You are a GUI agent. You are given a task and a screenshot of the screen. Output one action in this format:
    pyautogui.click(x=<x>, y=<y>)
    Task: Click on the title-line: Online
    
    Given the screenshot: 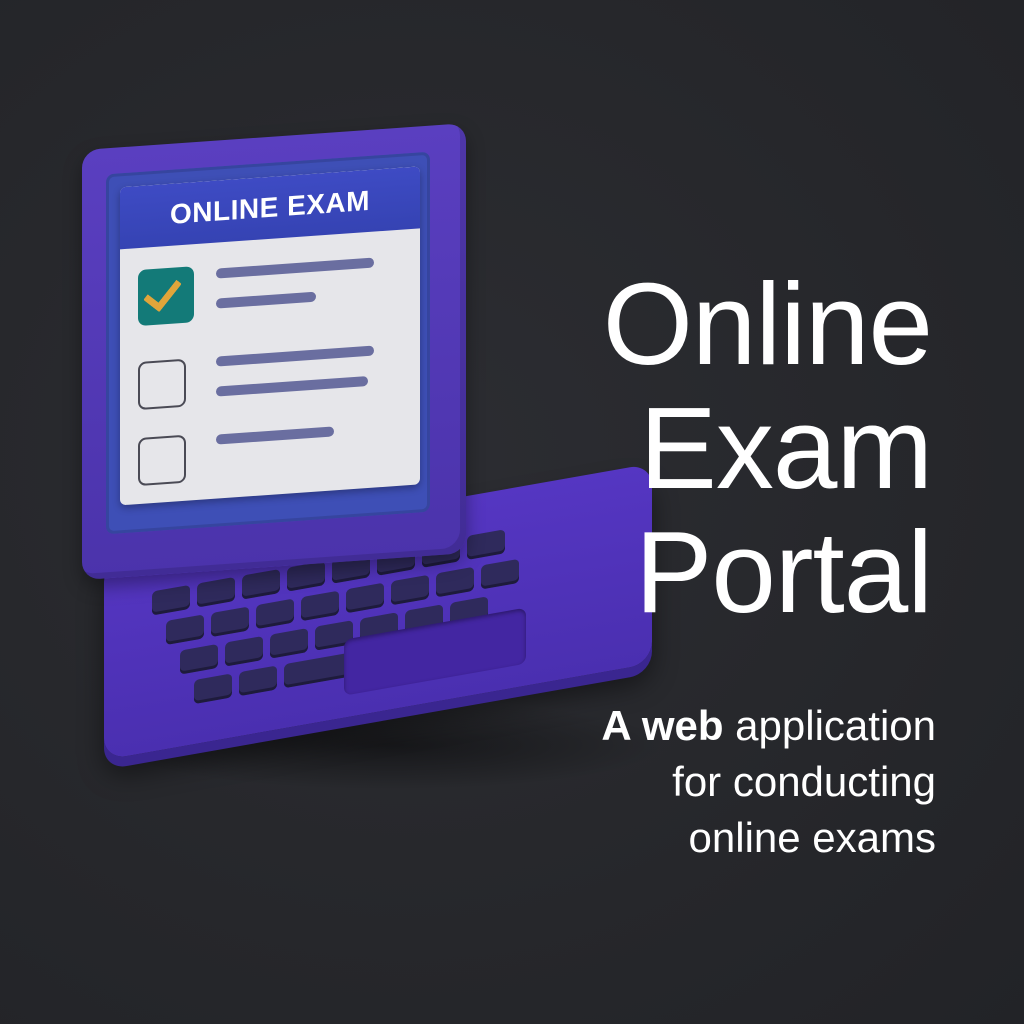 What is the action you would take?
    pyautogui.click(x=767, y=324)
    